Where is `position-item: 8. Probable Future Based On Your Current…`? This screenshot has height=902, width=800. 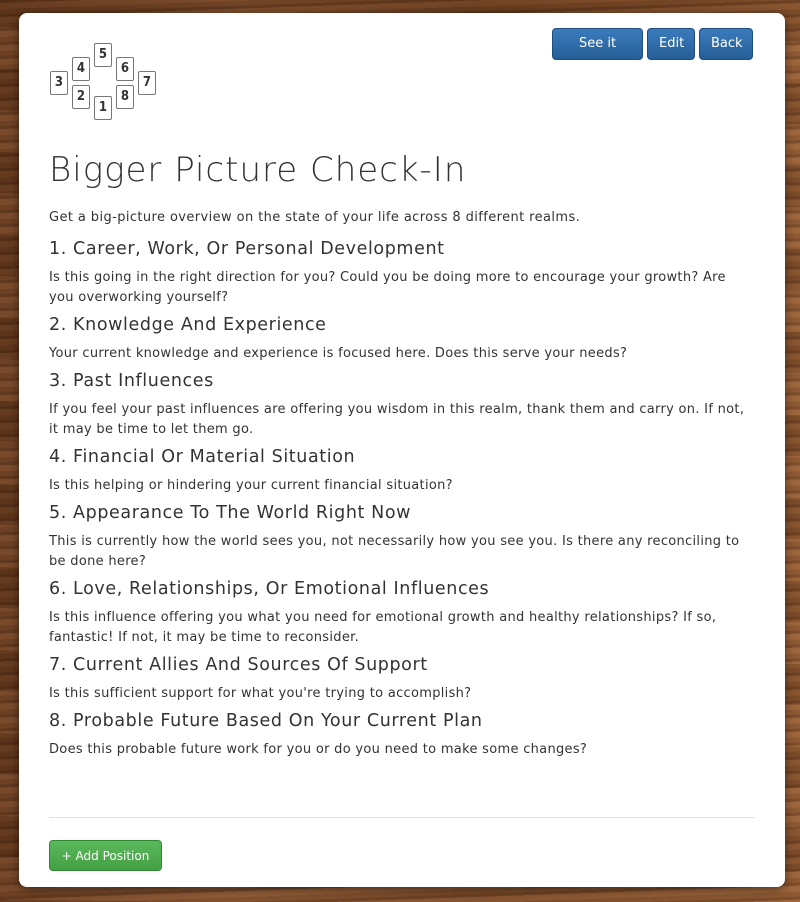
position-item: 8. Probable Future Based On Your Current… is located at coordinates (402, 733).